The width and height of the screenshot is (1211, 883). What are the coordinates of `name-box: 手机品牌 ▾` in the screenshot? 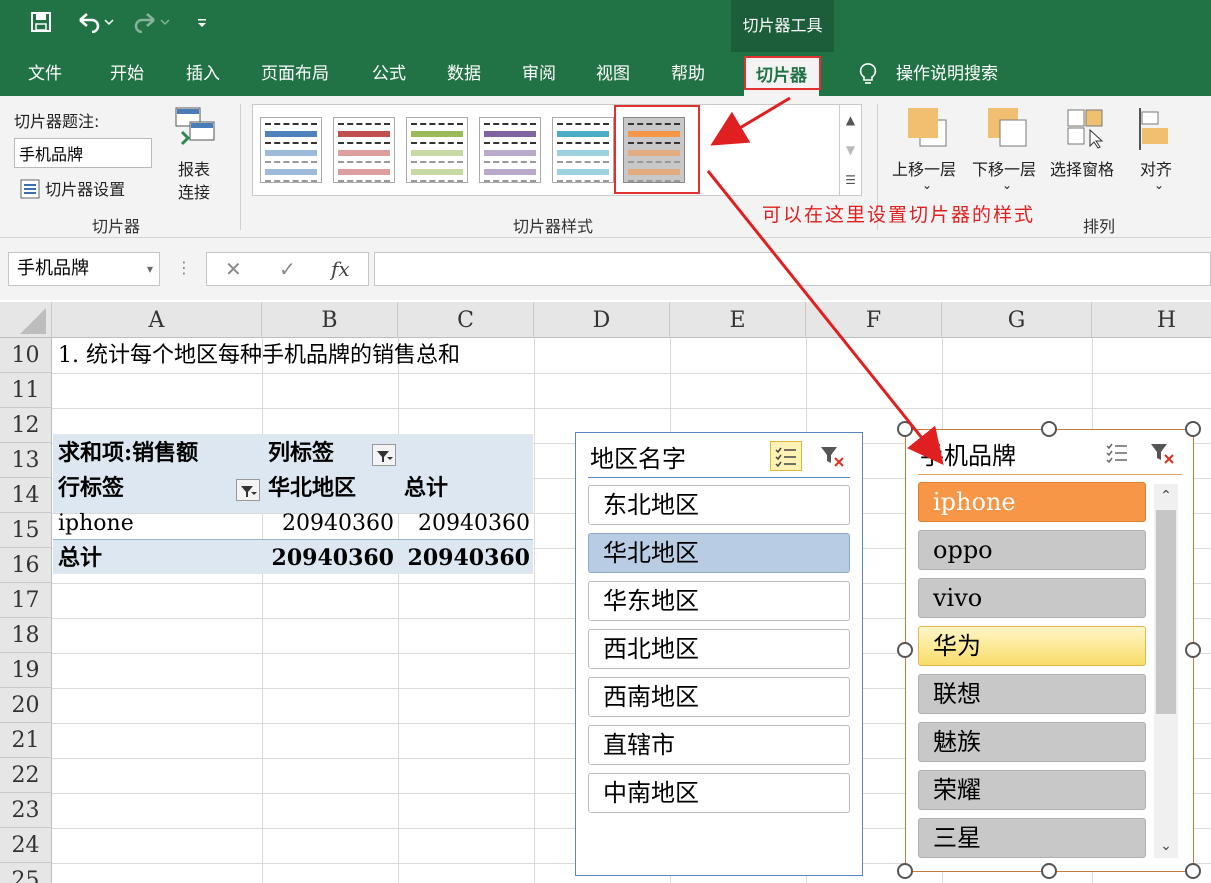 It's located at (84, 269).